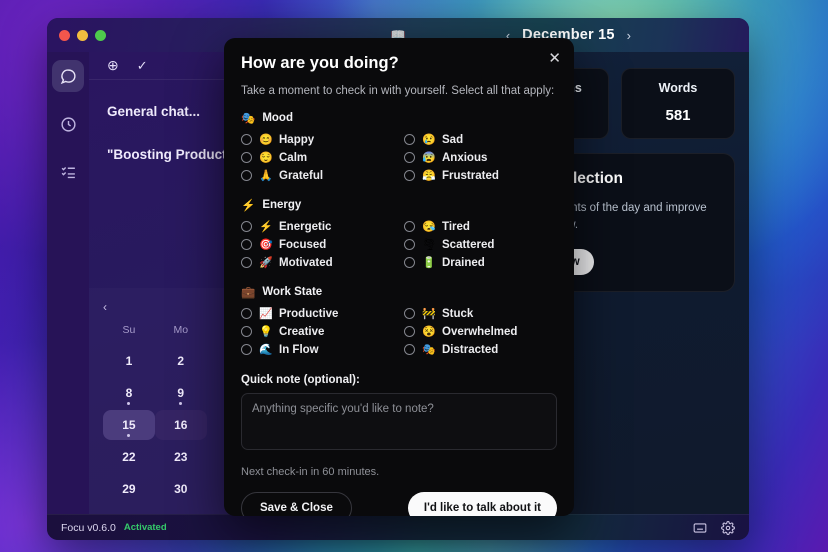 The height and width of the screenshot is (552, 828). What do you see at coordinates (700, 528) in the screenshot?
I see `keyboard-icon` at bounding box center [700, 528].